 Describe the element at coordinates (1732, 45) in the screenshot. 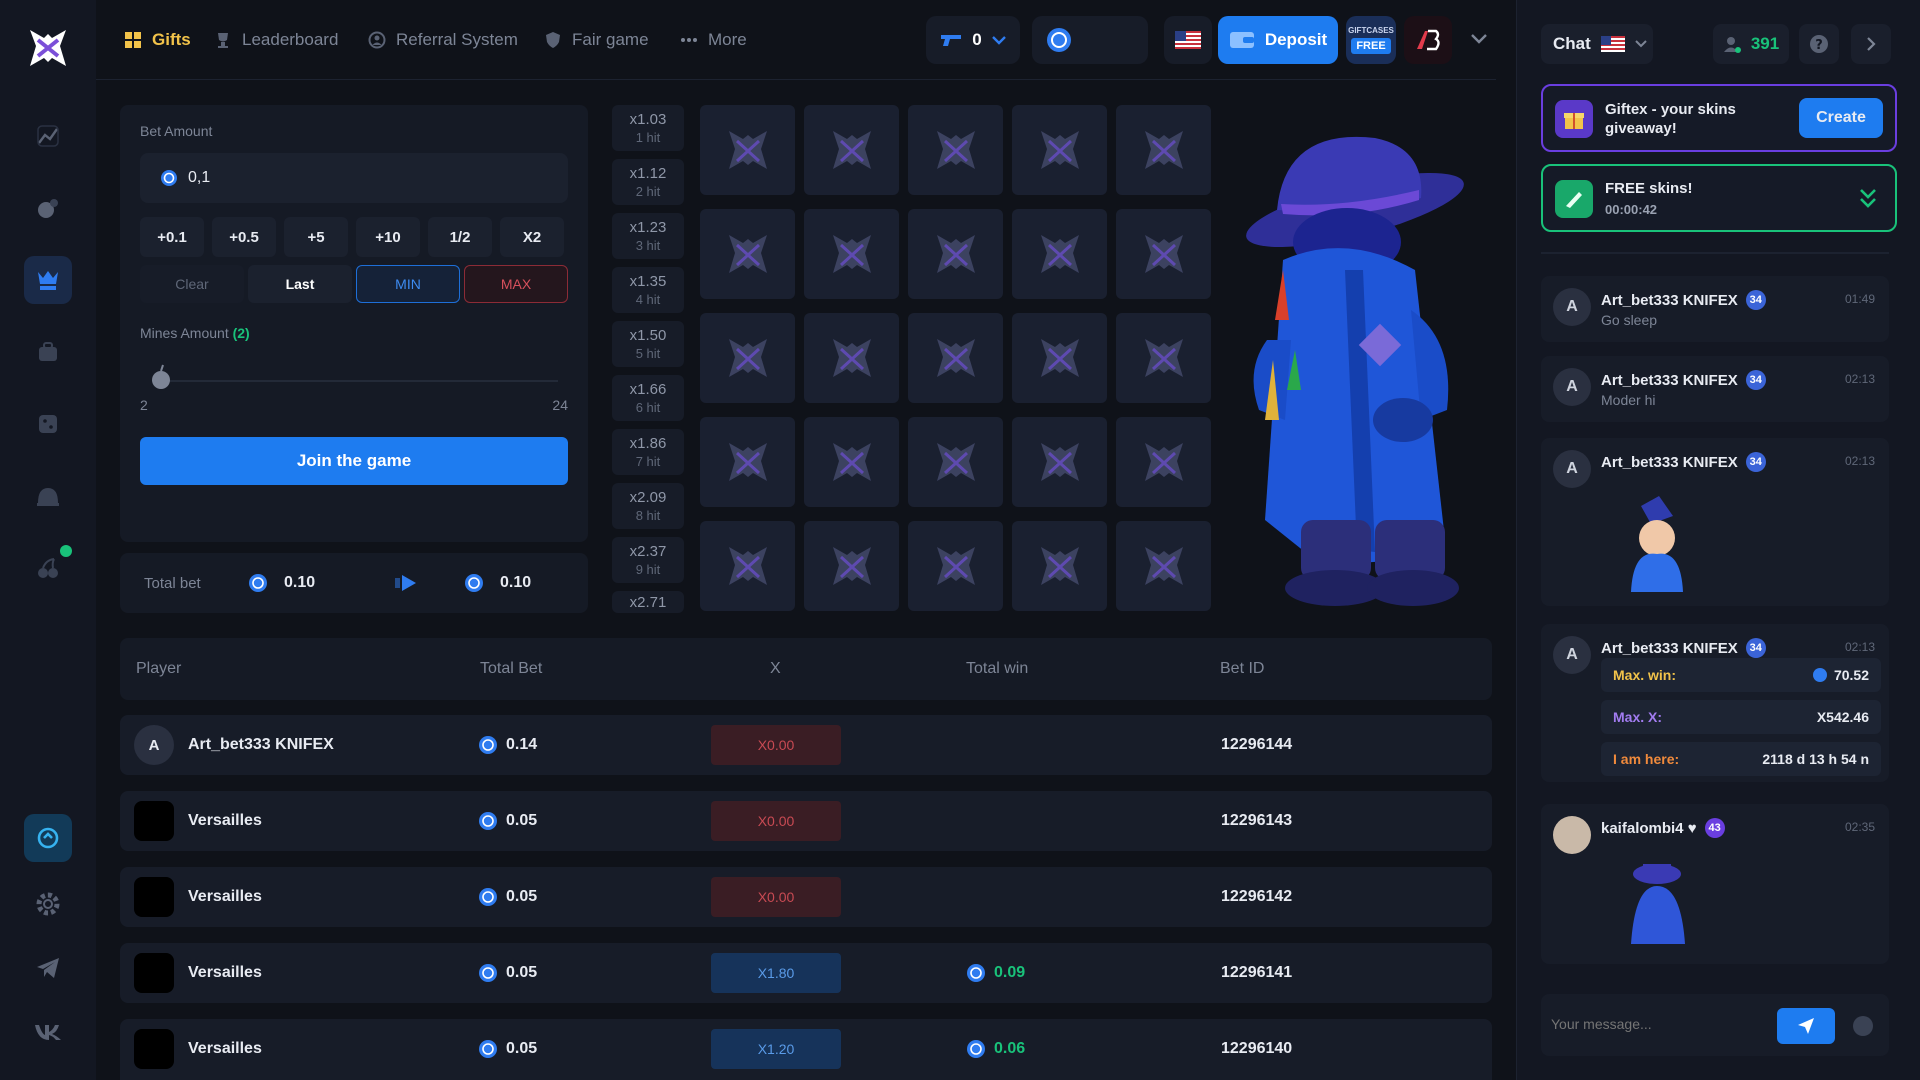

I see `user-online-icon` at that location.